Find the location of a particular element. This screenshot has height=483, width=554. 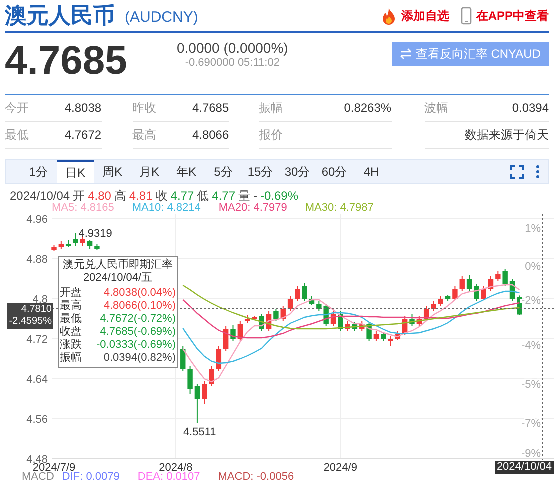

stat-value: 4.7685 is located at coordinates (211, 108).